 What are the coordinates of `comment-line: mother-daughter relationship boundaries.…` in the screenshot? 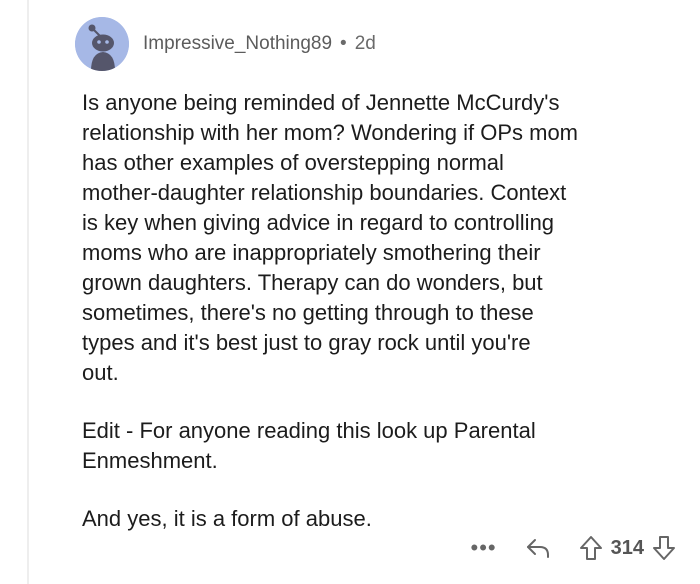 It's located at (324, 192).